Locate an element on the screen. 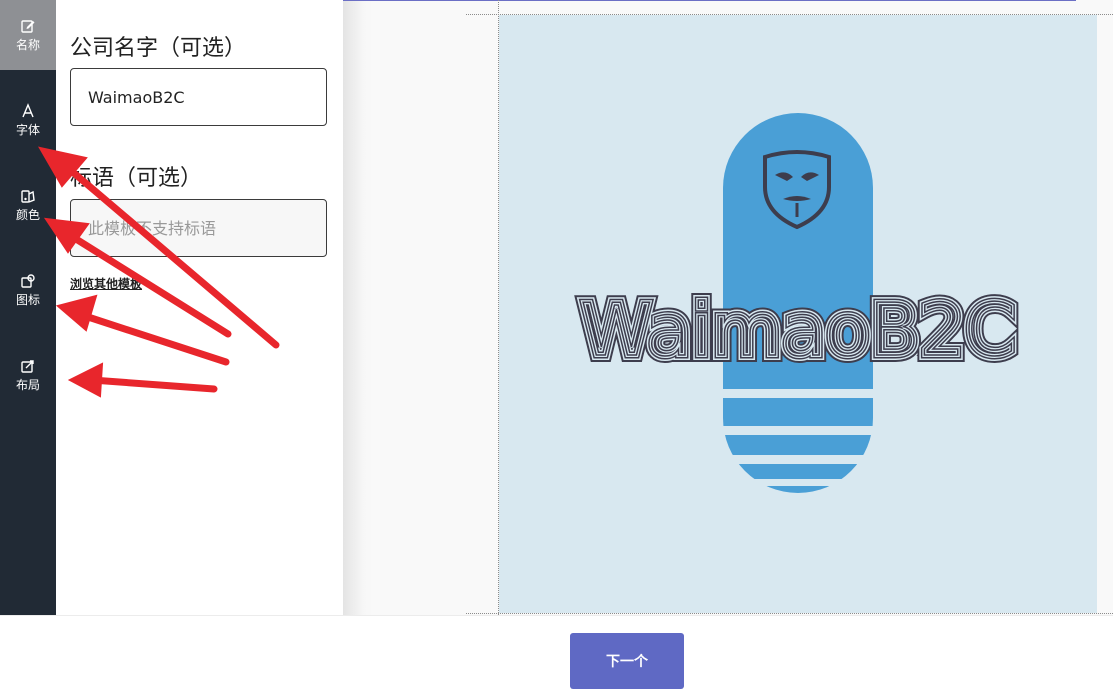  sidebar: 名称 字体 颜色 图标 布局 is located at coordinates (28, 307).